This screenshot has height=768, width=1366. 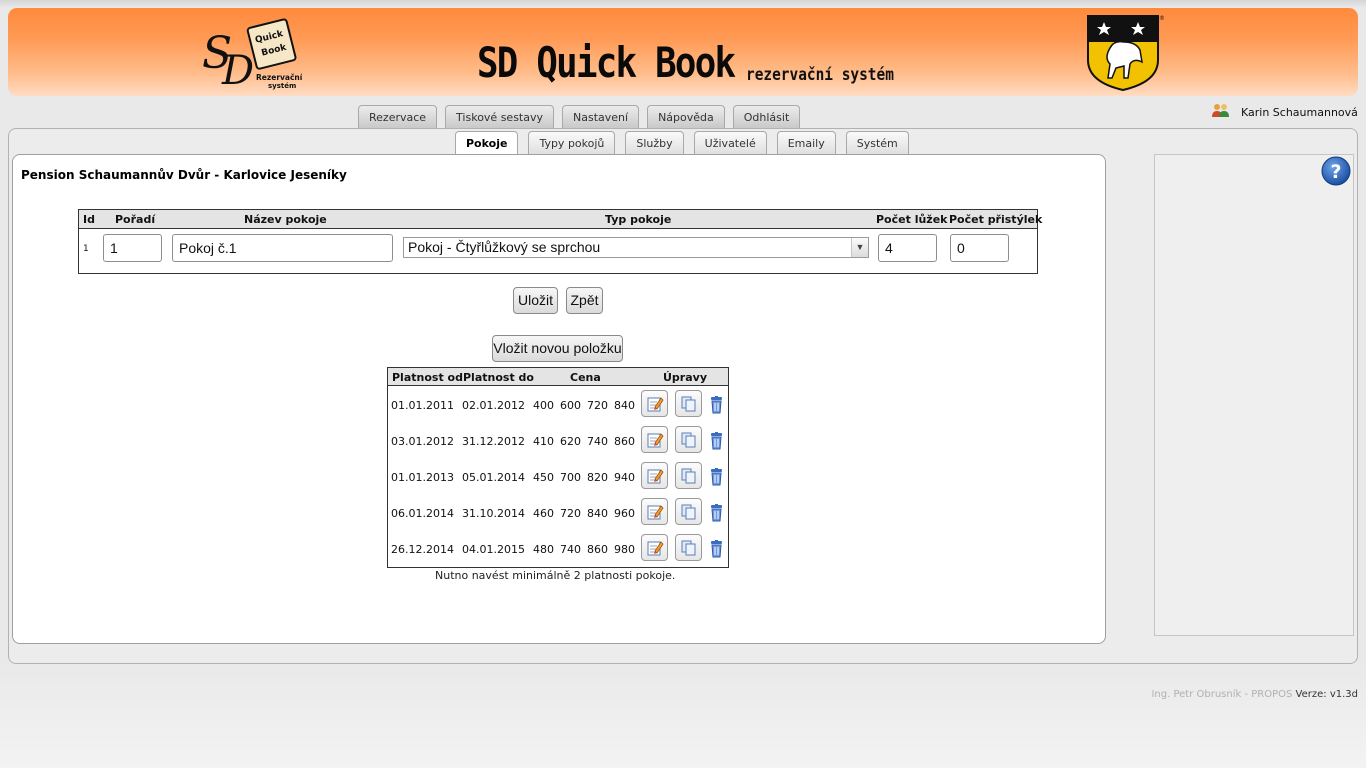 What do you see at coordinates (543, 441) in the screenshot?
I see `price-value: 410` at bounding box center [543, 441].